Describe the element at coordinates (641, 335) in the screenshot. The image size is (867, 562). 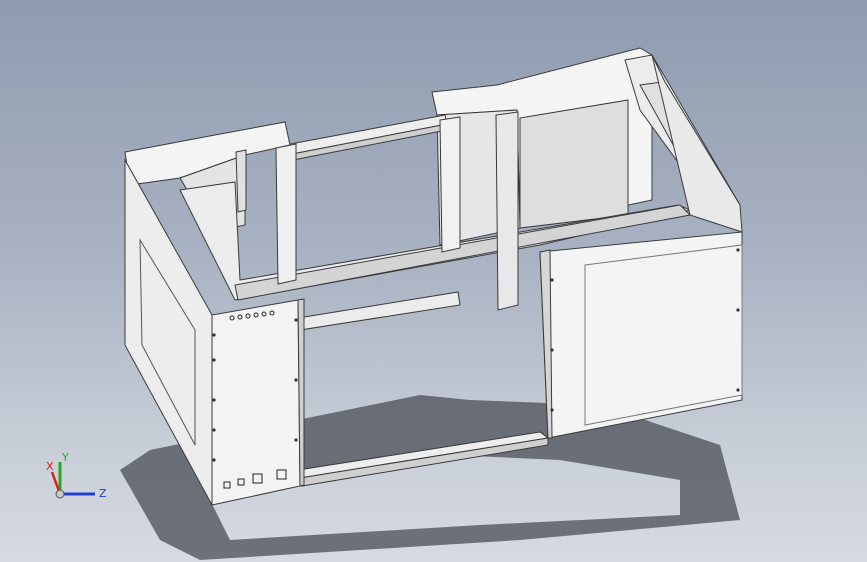
I see `front-right-panel` at that location.